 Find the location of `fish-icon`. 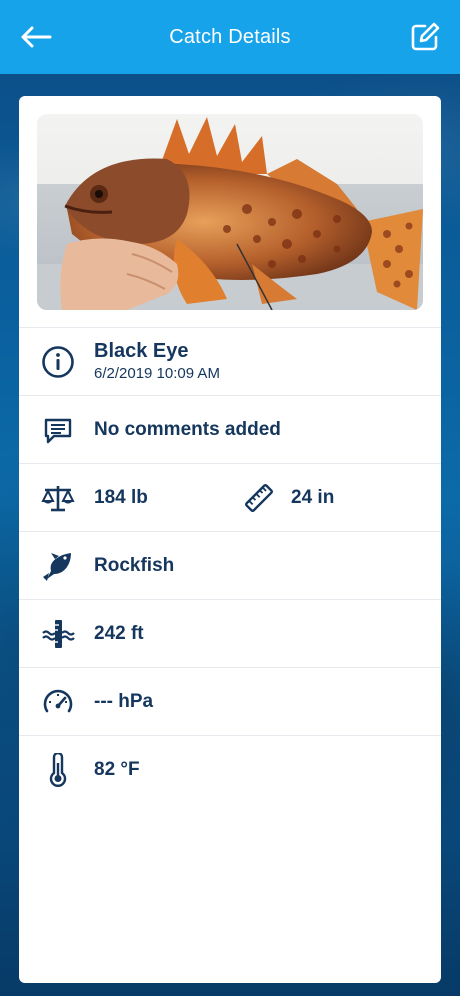

fish-icon is located at coordinates (58, 566).